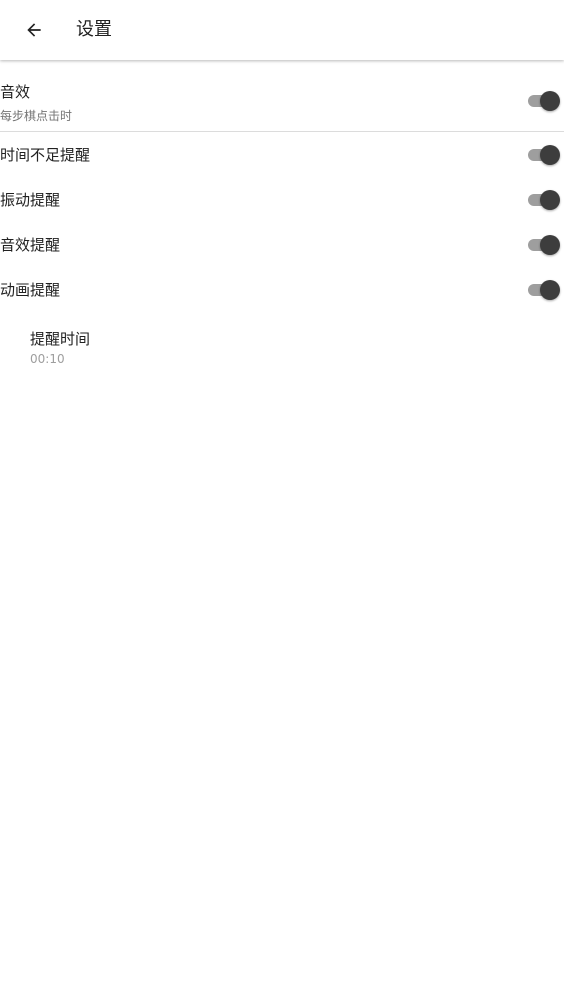  I want to click on setting-title: 时间不足提醒, so click(45, 155).